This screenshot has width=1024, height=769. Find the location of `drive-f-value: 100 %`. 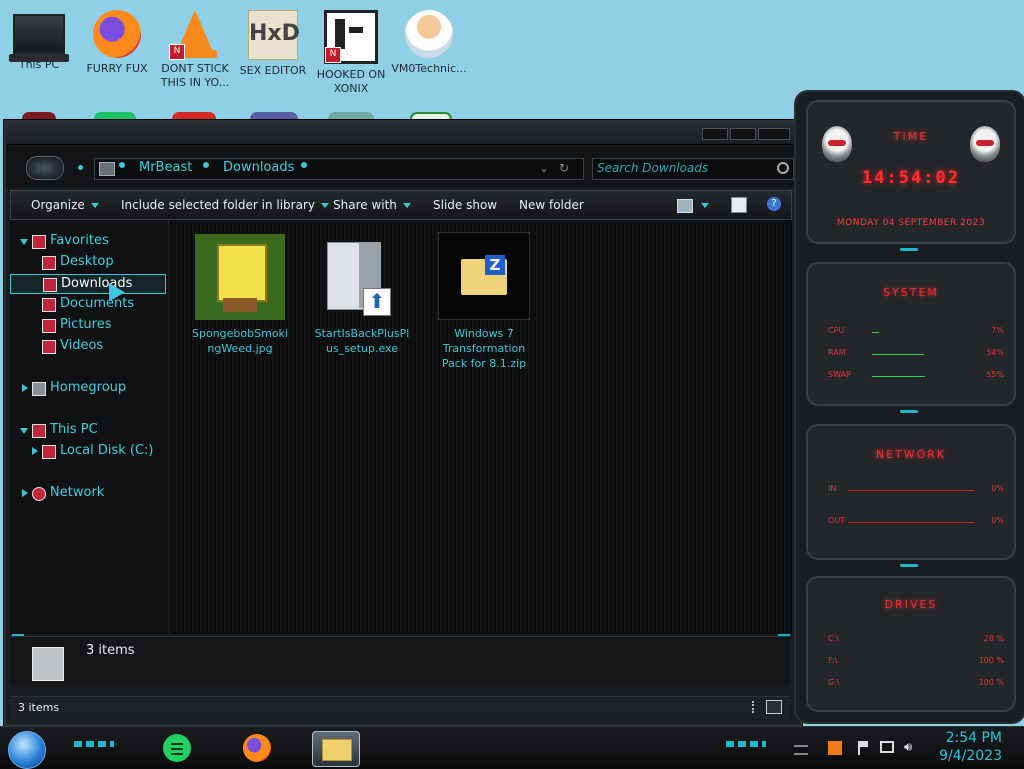

drive-f-value: 100 % is located at coordinates (991, 660).